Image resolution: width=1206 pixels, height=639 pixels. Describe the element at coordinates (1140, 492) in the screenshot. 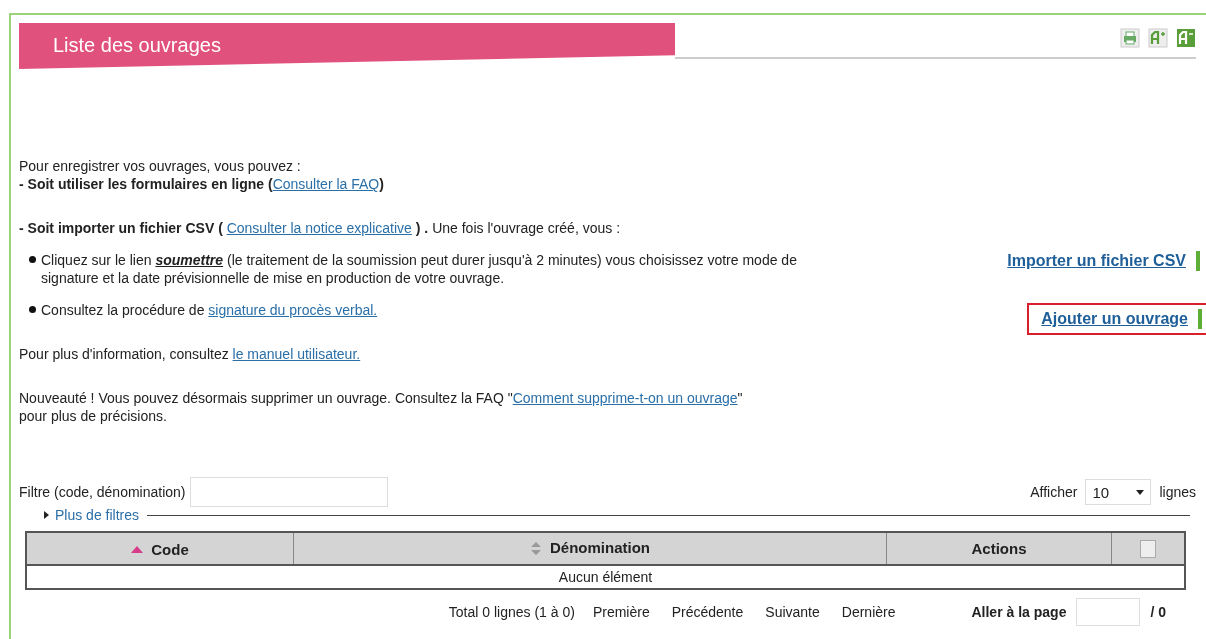

I see `caret-icon` at that location.